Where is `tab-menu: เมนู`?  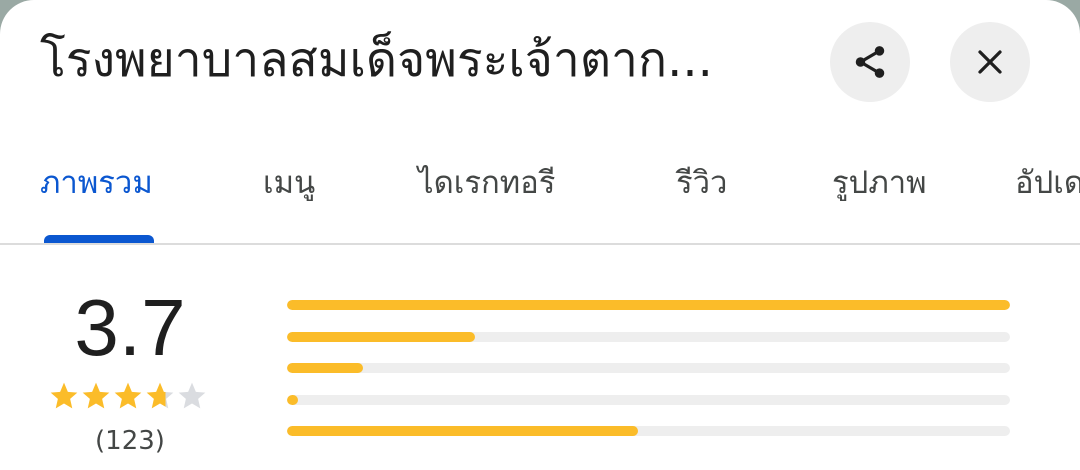
tab-menu: เมนู is located at coordinates (289, 195).